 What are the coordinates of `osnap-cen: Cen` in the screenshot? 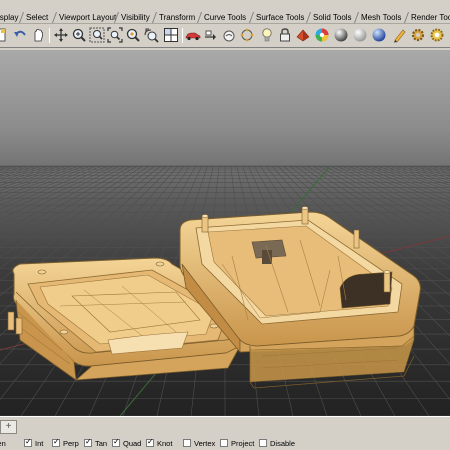 It's located at (3, 444).